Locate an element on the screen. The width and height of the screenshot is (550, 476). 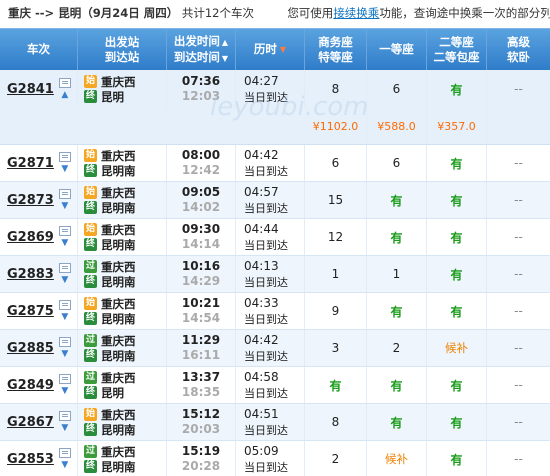
second-seat-cell: 候补 is located at coordinates (457, 348).